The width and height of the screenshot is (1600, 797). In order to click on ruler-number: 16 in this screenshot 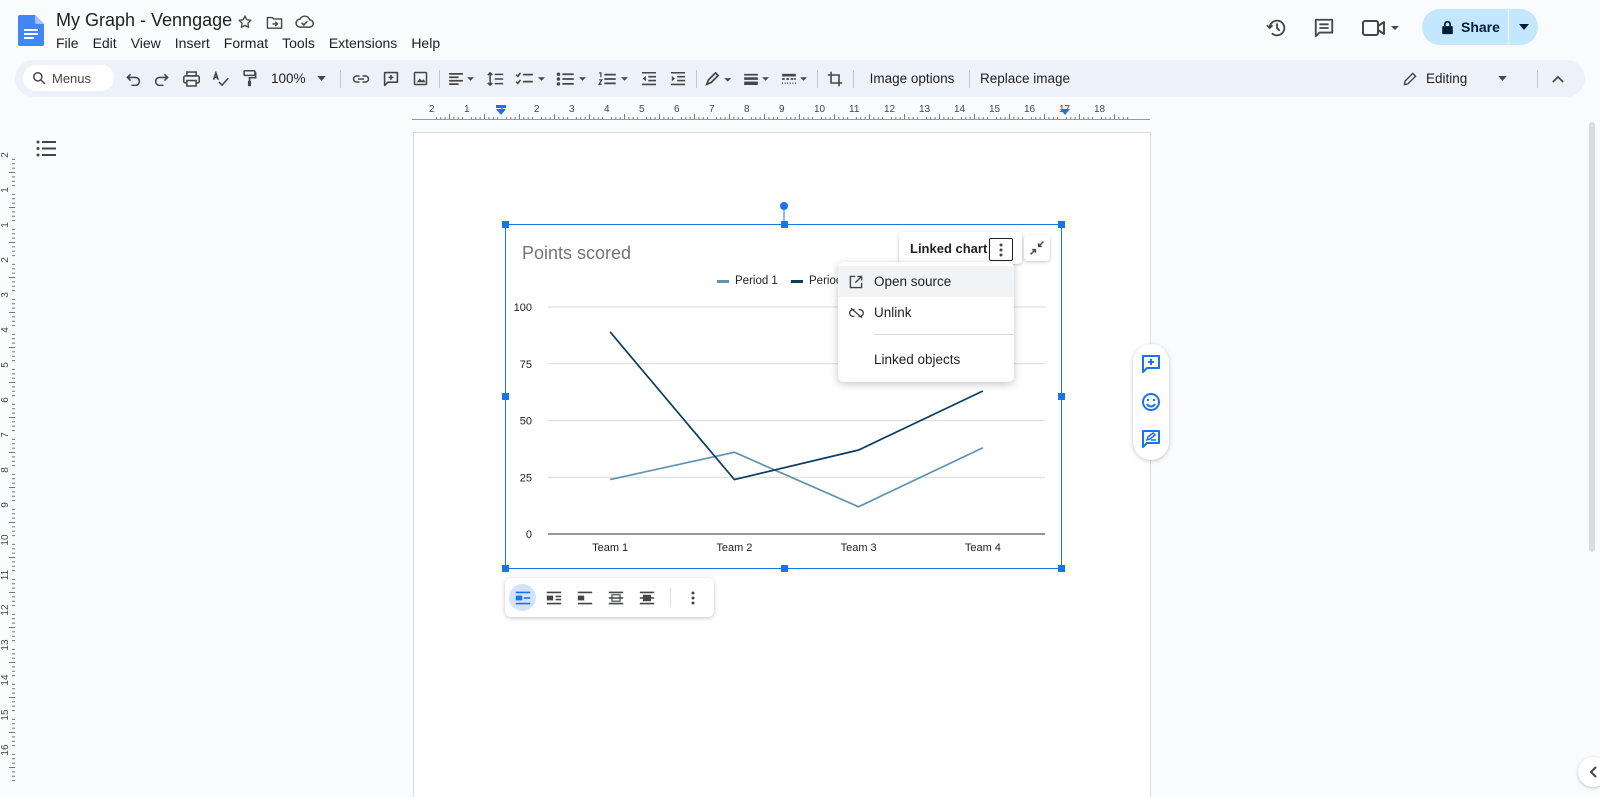, I will do `click(1030, 109)`.